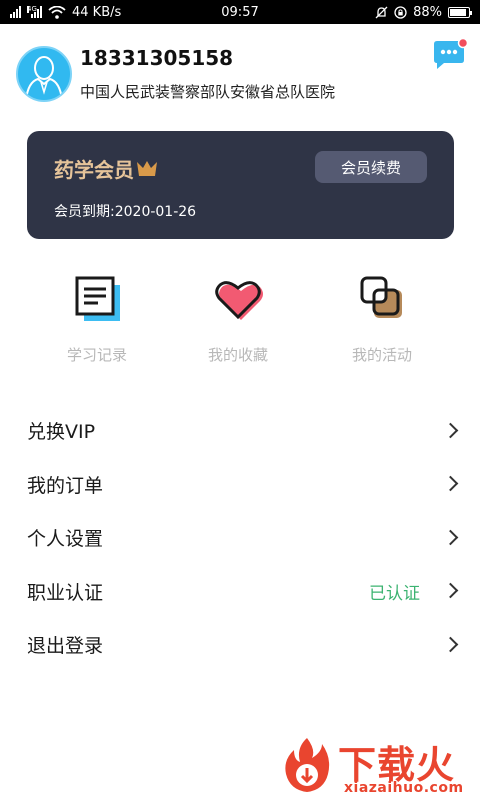 The height and width of the screenshot is (800, 480). Describe the element at coordinates (157, 58) in the screenshot. I see `user-phone: 18331305158` at that location.